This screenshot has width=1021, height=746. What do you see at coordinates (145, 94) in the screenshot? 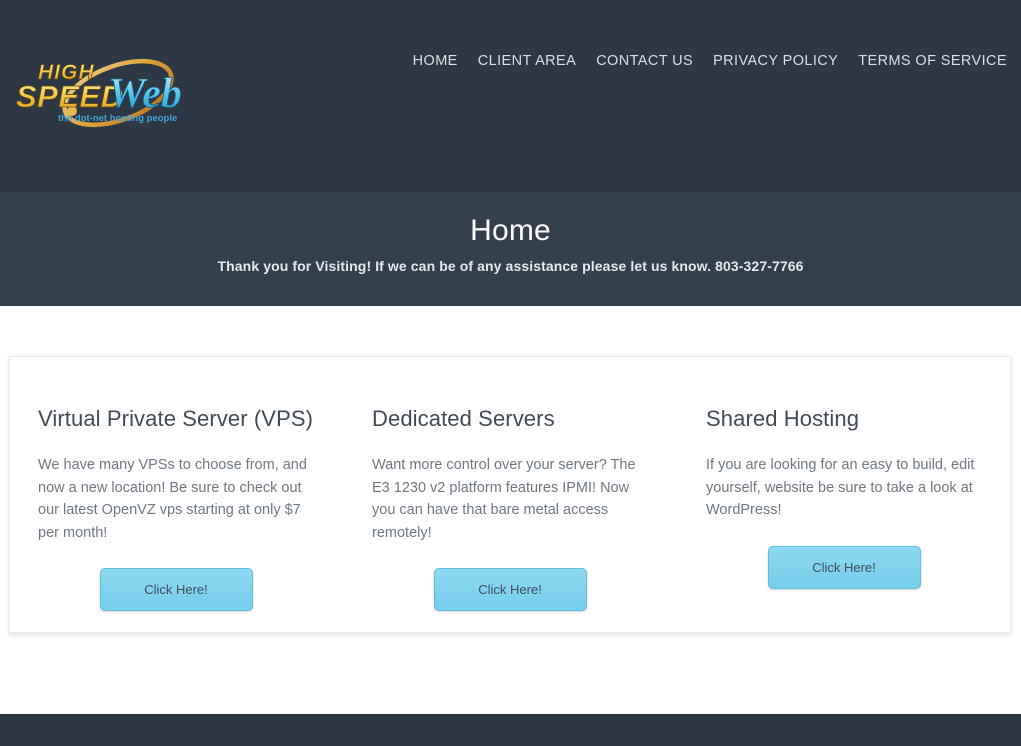
I see `logo-text-web: Web` at bounding box center [145, 94].